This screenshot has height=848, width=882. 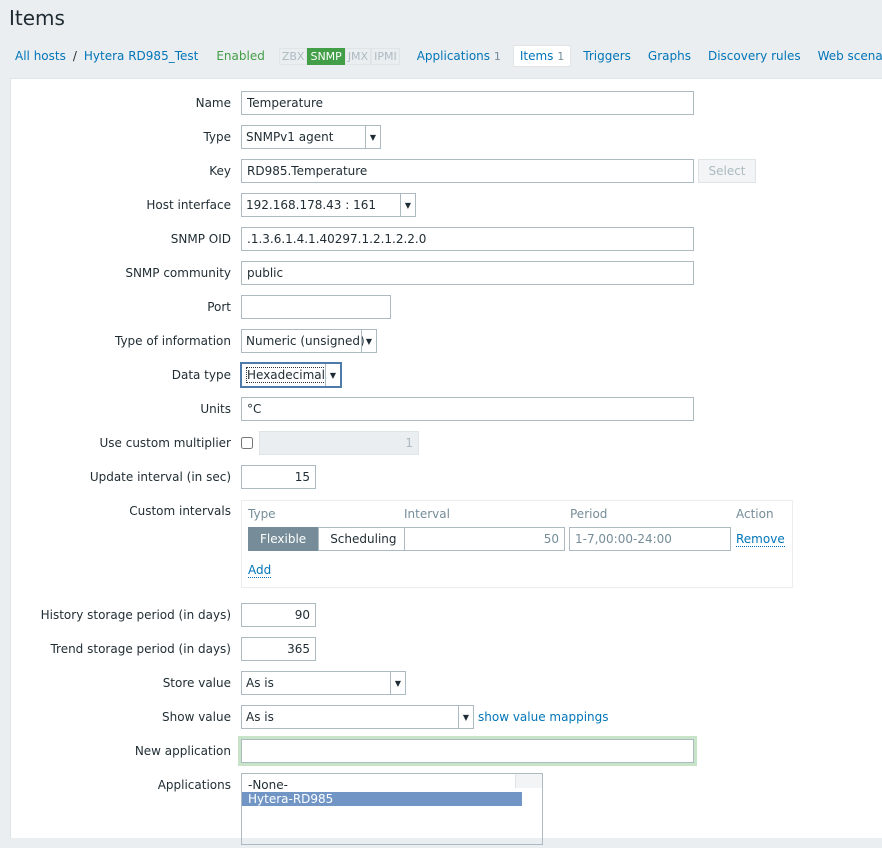 What do you see at coordinates (339, 443) in the screenshot?
I see `multiplier-input` at bounding box center [339, 443].